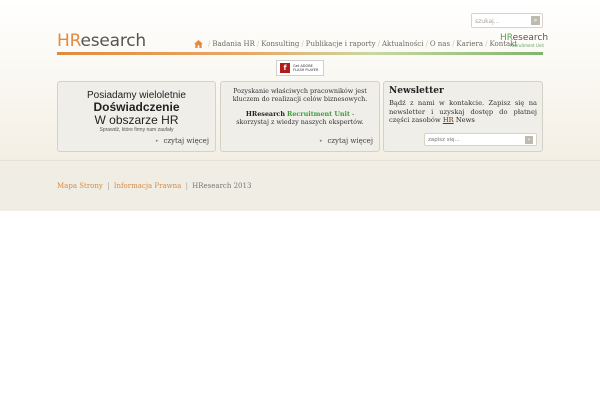  Describe the element at coordinates (198, 44) in the screenshot. I see `home-icon` at that location.